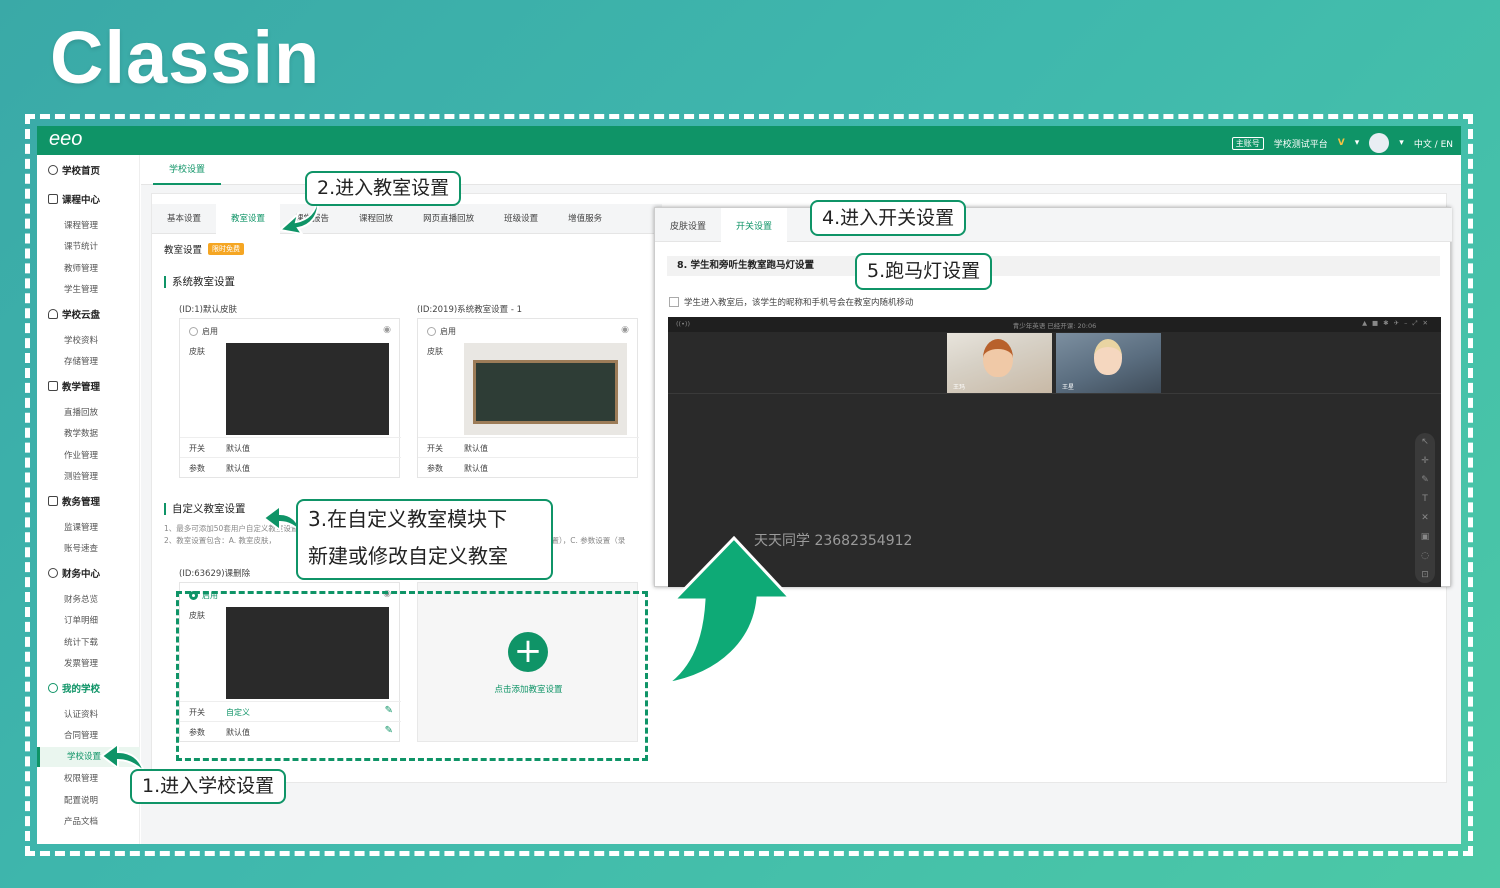 Image resolution: width=1500 pixels, height=888 pixels. Describe the element at coordinates (470, 310) in the screenshot. I see `skin-name: (ID:2019)系统教室设置 - 1` at that location.